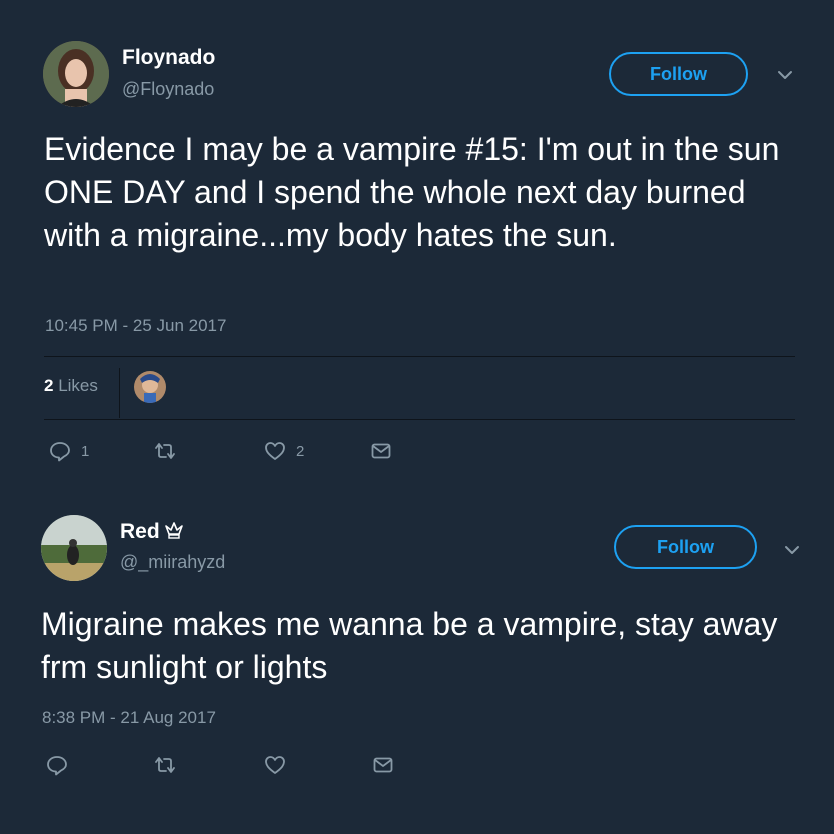  I want to click on reply-action: 1, so click(69, 451).